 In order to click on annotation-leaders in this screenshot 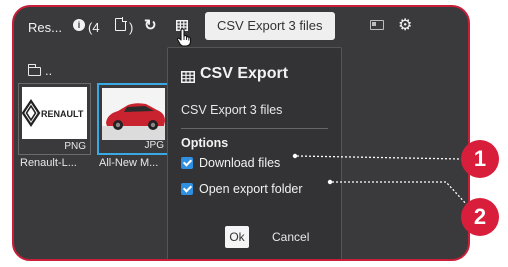, I will do `click(380, 180)`.